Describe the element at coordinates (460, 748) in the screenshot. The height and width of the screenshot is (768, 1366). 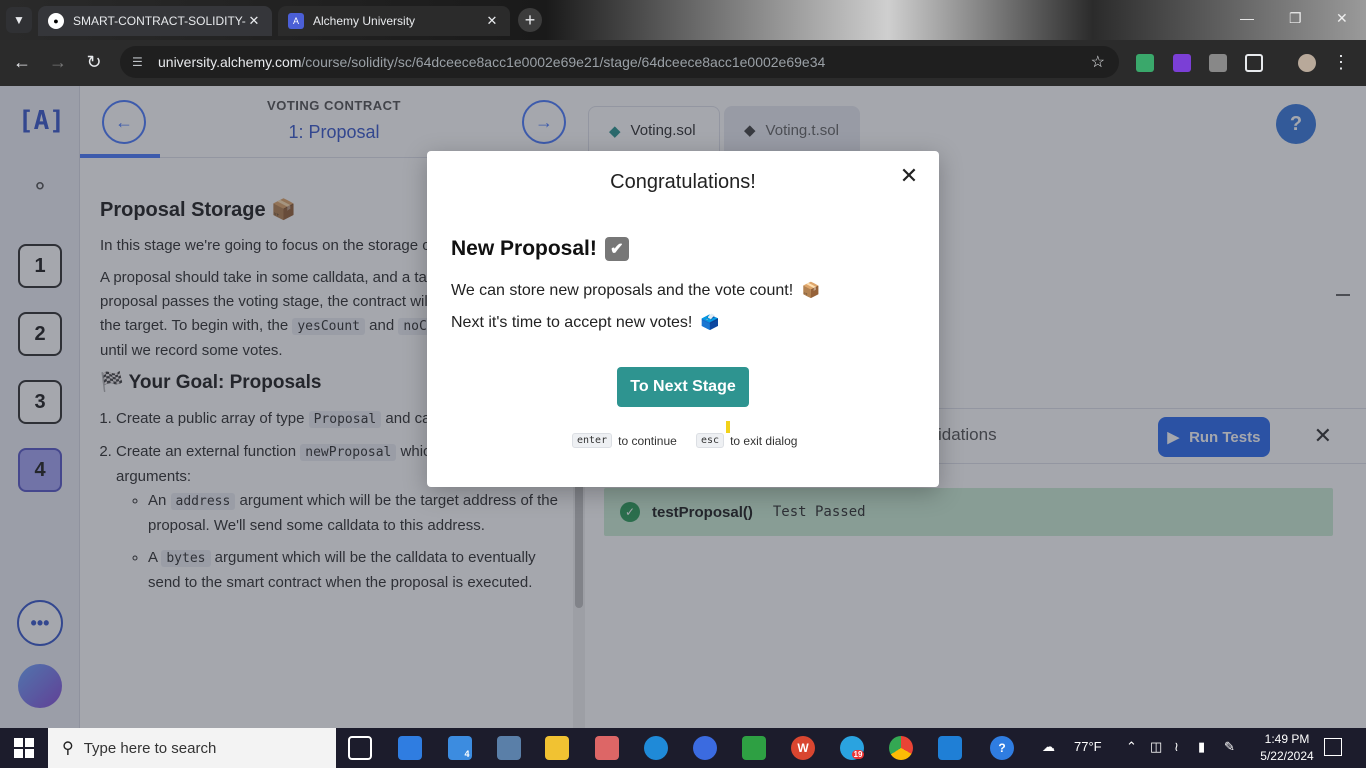
I see `app-icon: 4` at that location.